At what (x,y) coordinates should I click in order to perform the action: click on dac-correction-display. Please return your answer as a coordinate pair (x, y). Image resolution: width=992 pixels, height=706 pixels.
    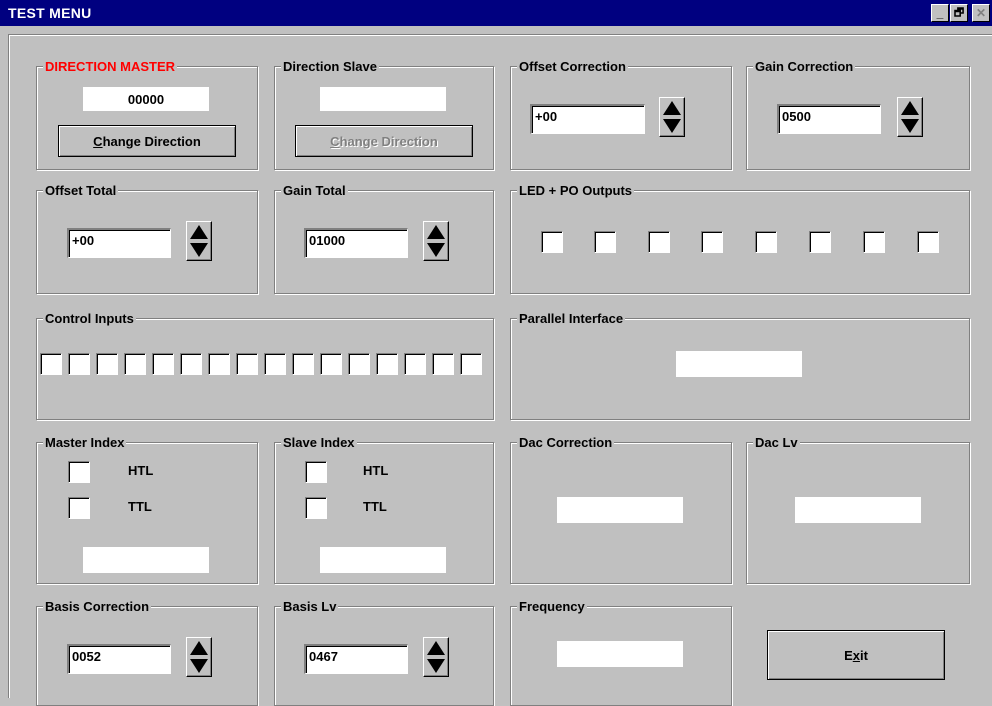
    Looking at the image, I should click on (620, 510).